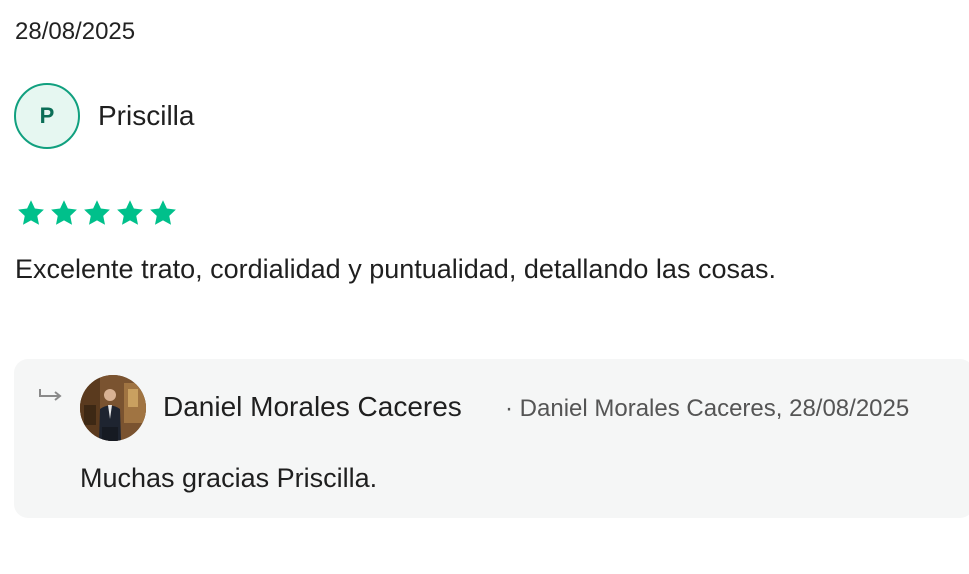 This screenshot has height=574, width=969. What do you see at coordinates (229, 478) in the screenshot?
I see `reply-text: Muchas gracias Priscilla.` at bounding box center [229, 478].